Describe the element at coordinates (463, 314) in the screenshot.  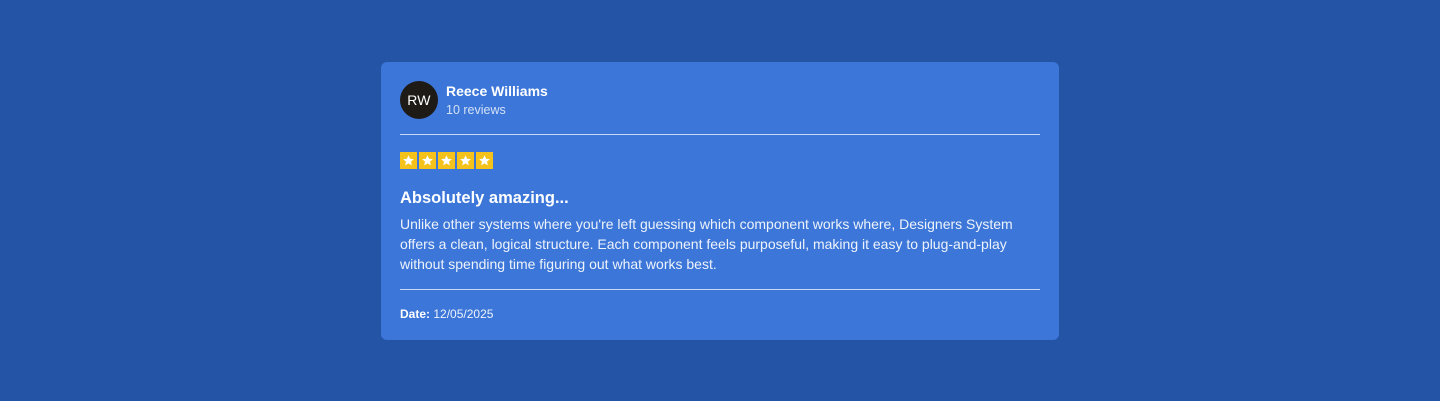
I see `date-value: 12/05/2025` at that location.